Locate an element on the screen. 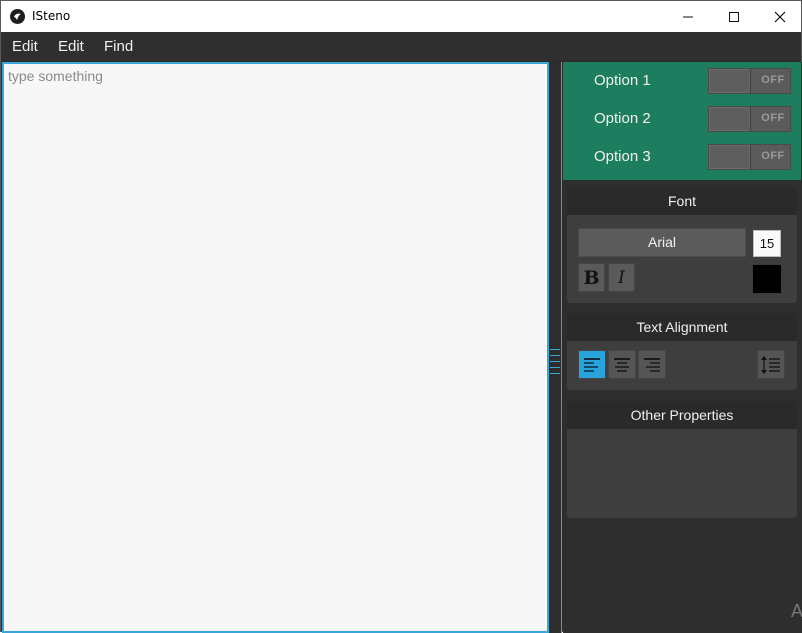 The image size is (802, 633). minimize-icon is located at coordinates (688, 16).